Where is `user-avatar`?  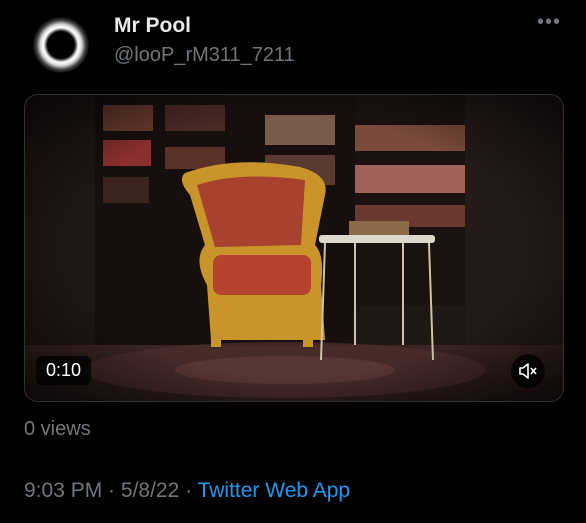 user-avatar is located at coordinates (61, 45).